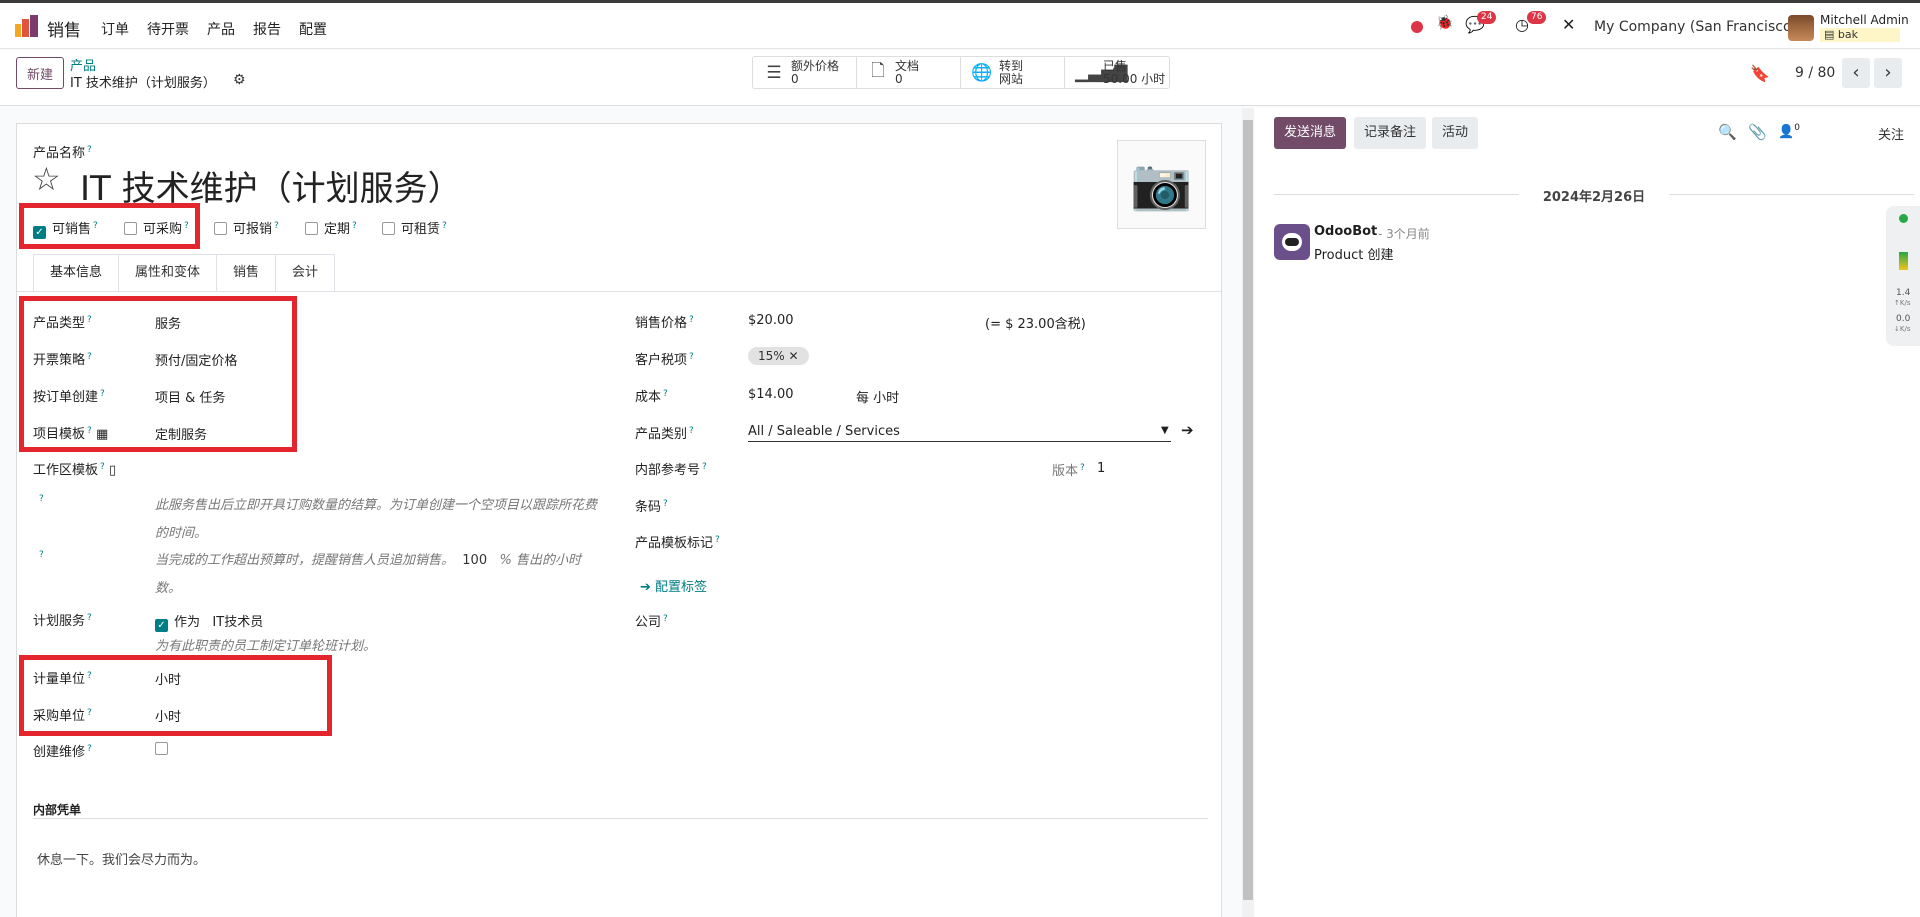  I want to click on tab-divider, so click(619, 291).